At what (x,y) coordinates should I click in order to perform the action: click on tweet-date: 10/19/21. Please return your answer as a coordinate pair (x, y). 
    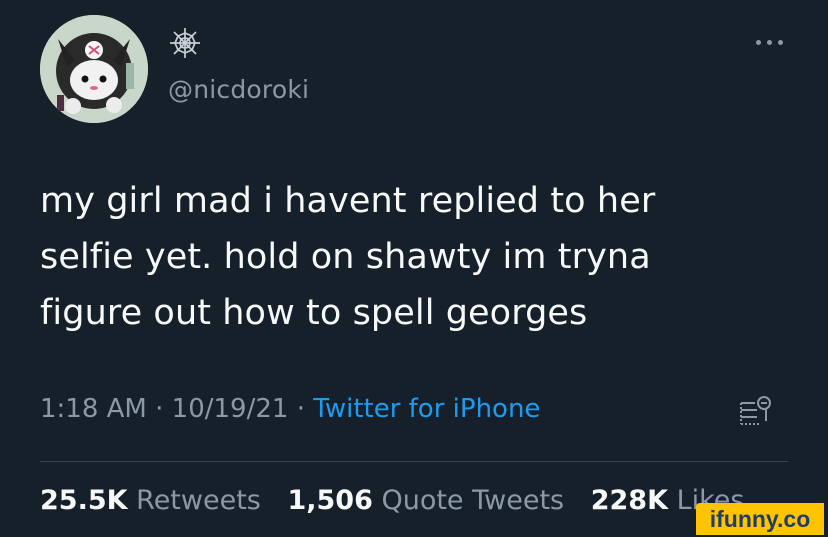
    Looking at the image, I should click on (230, 409).